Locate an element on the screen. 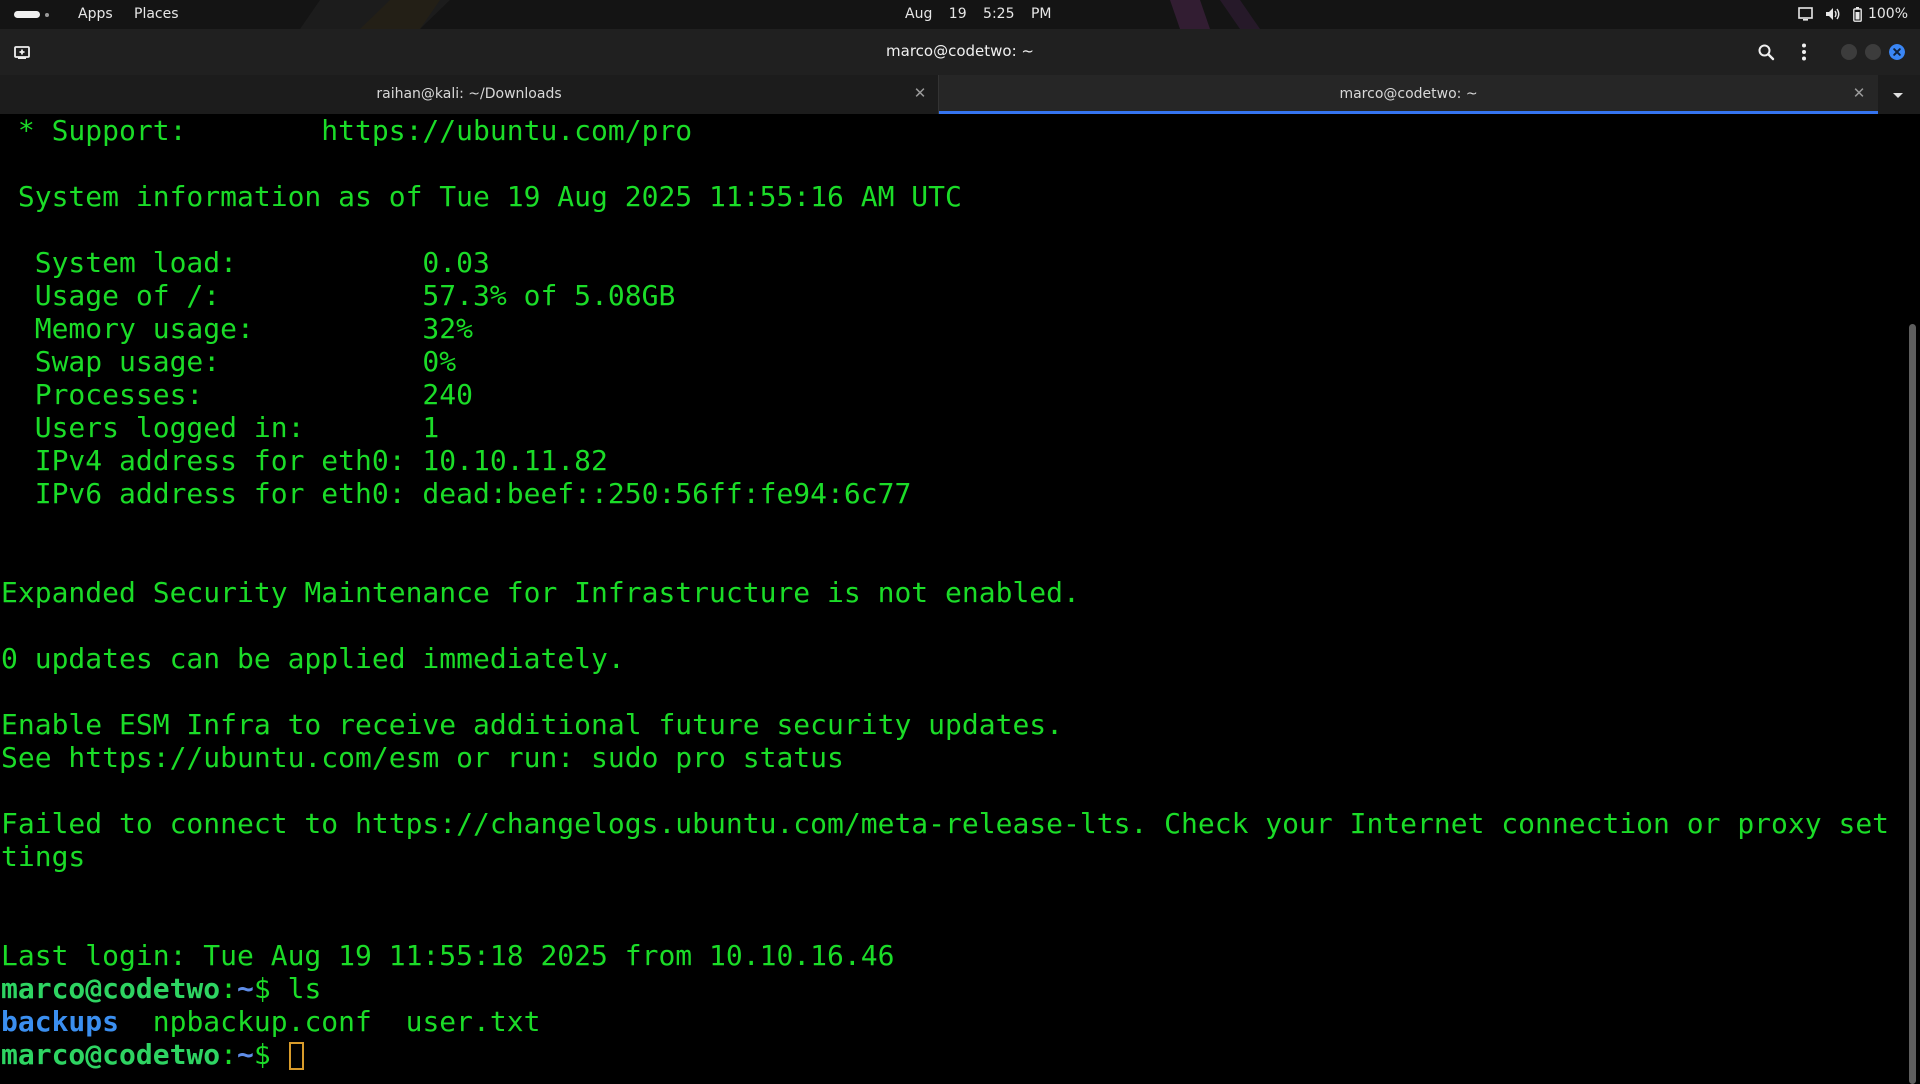 The height and width of the screenshot is (1084, 1920). swap-usage-line: Swap usage: 0% is located at coordinates (229, 361).